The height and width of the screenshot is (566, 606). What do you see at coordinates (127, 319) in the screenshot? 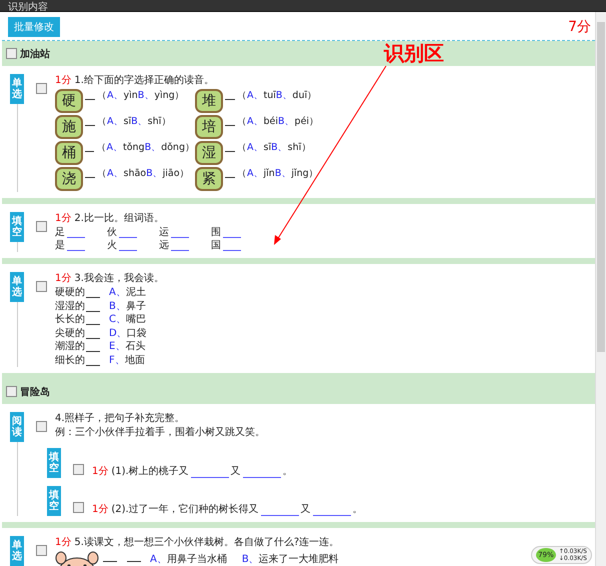
I see `match-option: C、嘴巴` at bounding box center [127, 319].